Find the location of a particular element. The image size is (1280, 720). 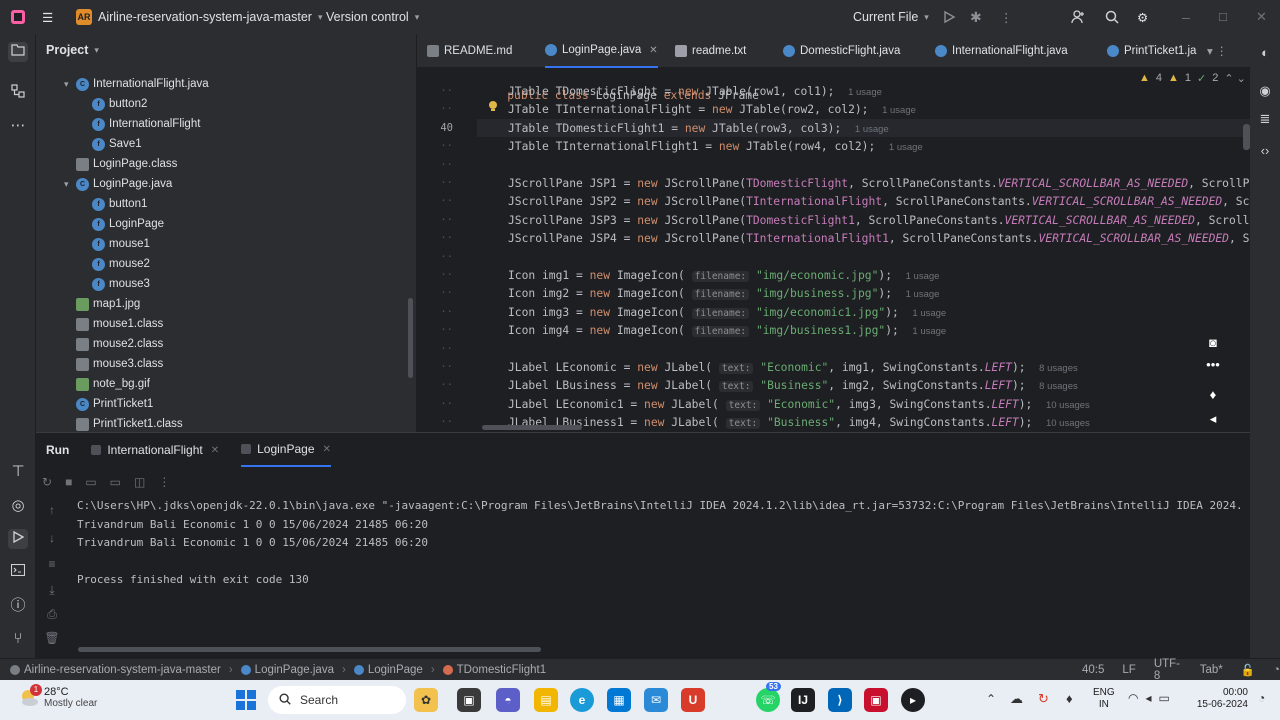

maximize-icon: ☐ is located at coordinates (1223, 17).